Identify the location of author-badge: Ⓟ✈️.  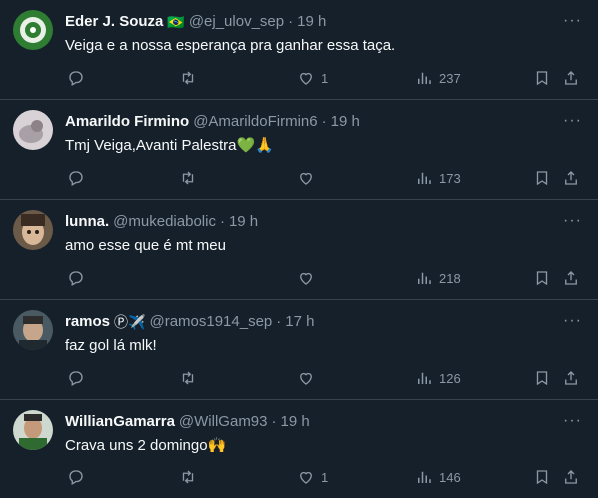
(130, 322).